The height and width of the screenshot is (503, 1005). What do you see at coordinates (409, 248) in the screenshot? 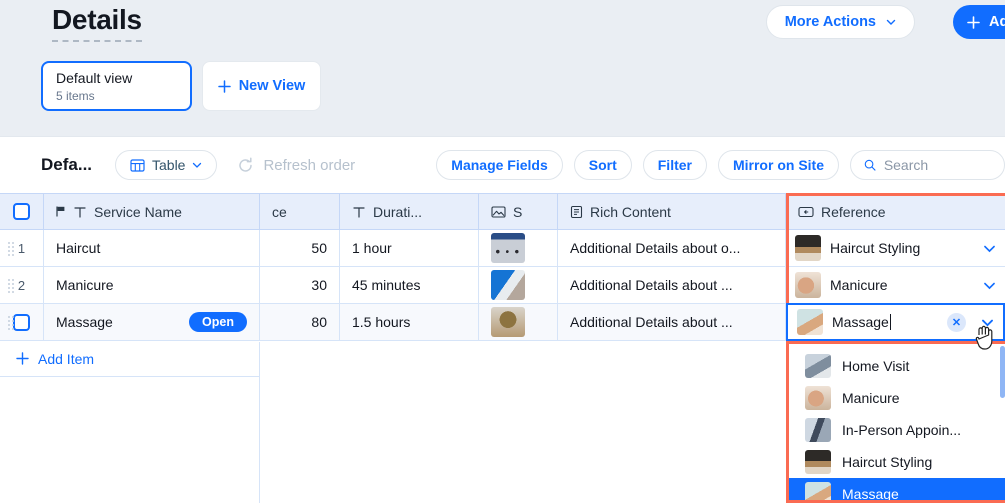
I see `cell-duration: 1 hour` at bounding box center [409, 248].